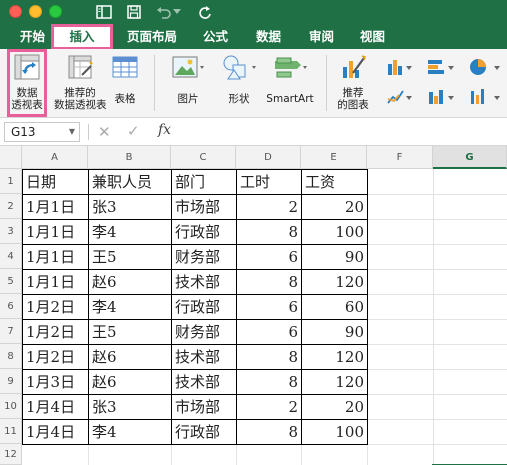 The width and height of the screenshot is (507, 465). I want to click on shapes-button: 形状, so click(239, 79).